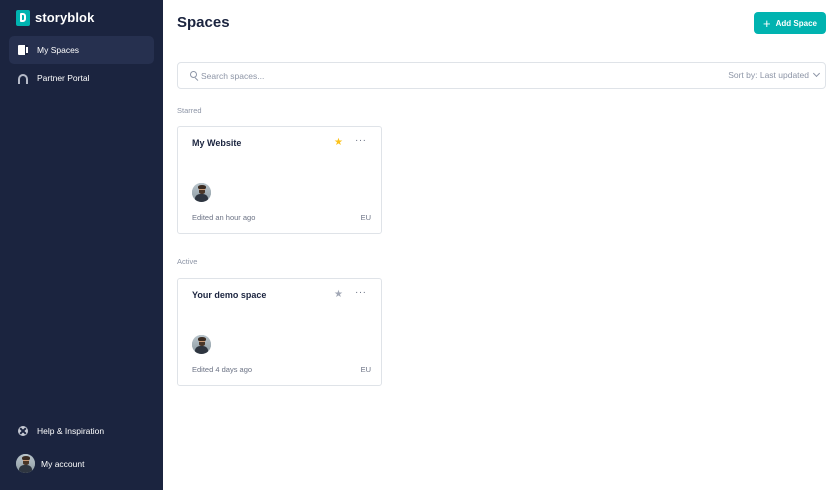 This screenshot has width=840, height=490. What do you see at coordinates (63, 78) in the screenshot?
I see `sidebar-item-label: Partner Portal` at bounding box center [63, 78].